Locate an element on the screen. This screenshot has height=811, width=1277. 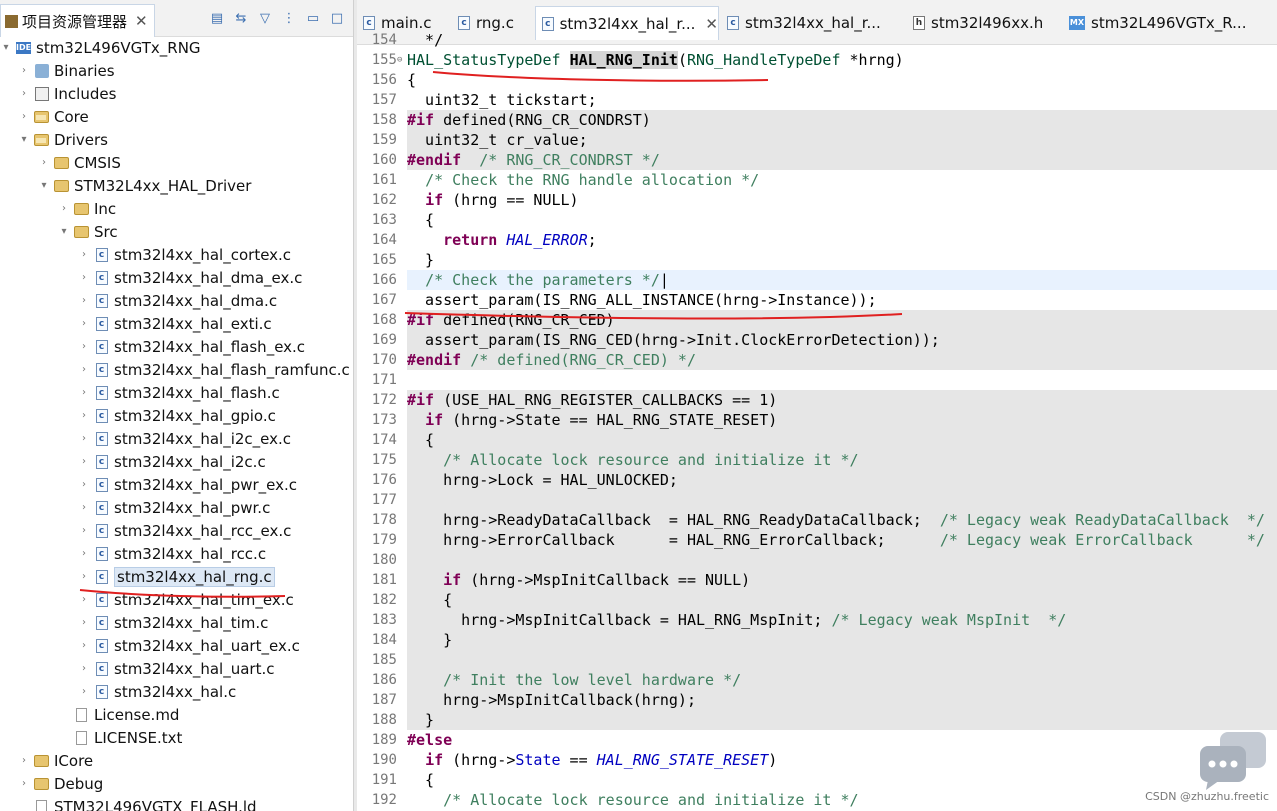
tree-item: › Core is located at coordinates (53, 116).